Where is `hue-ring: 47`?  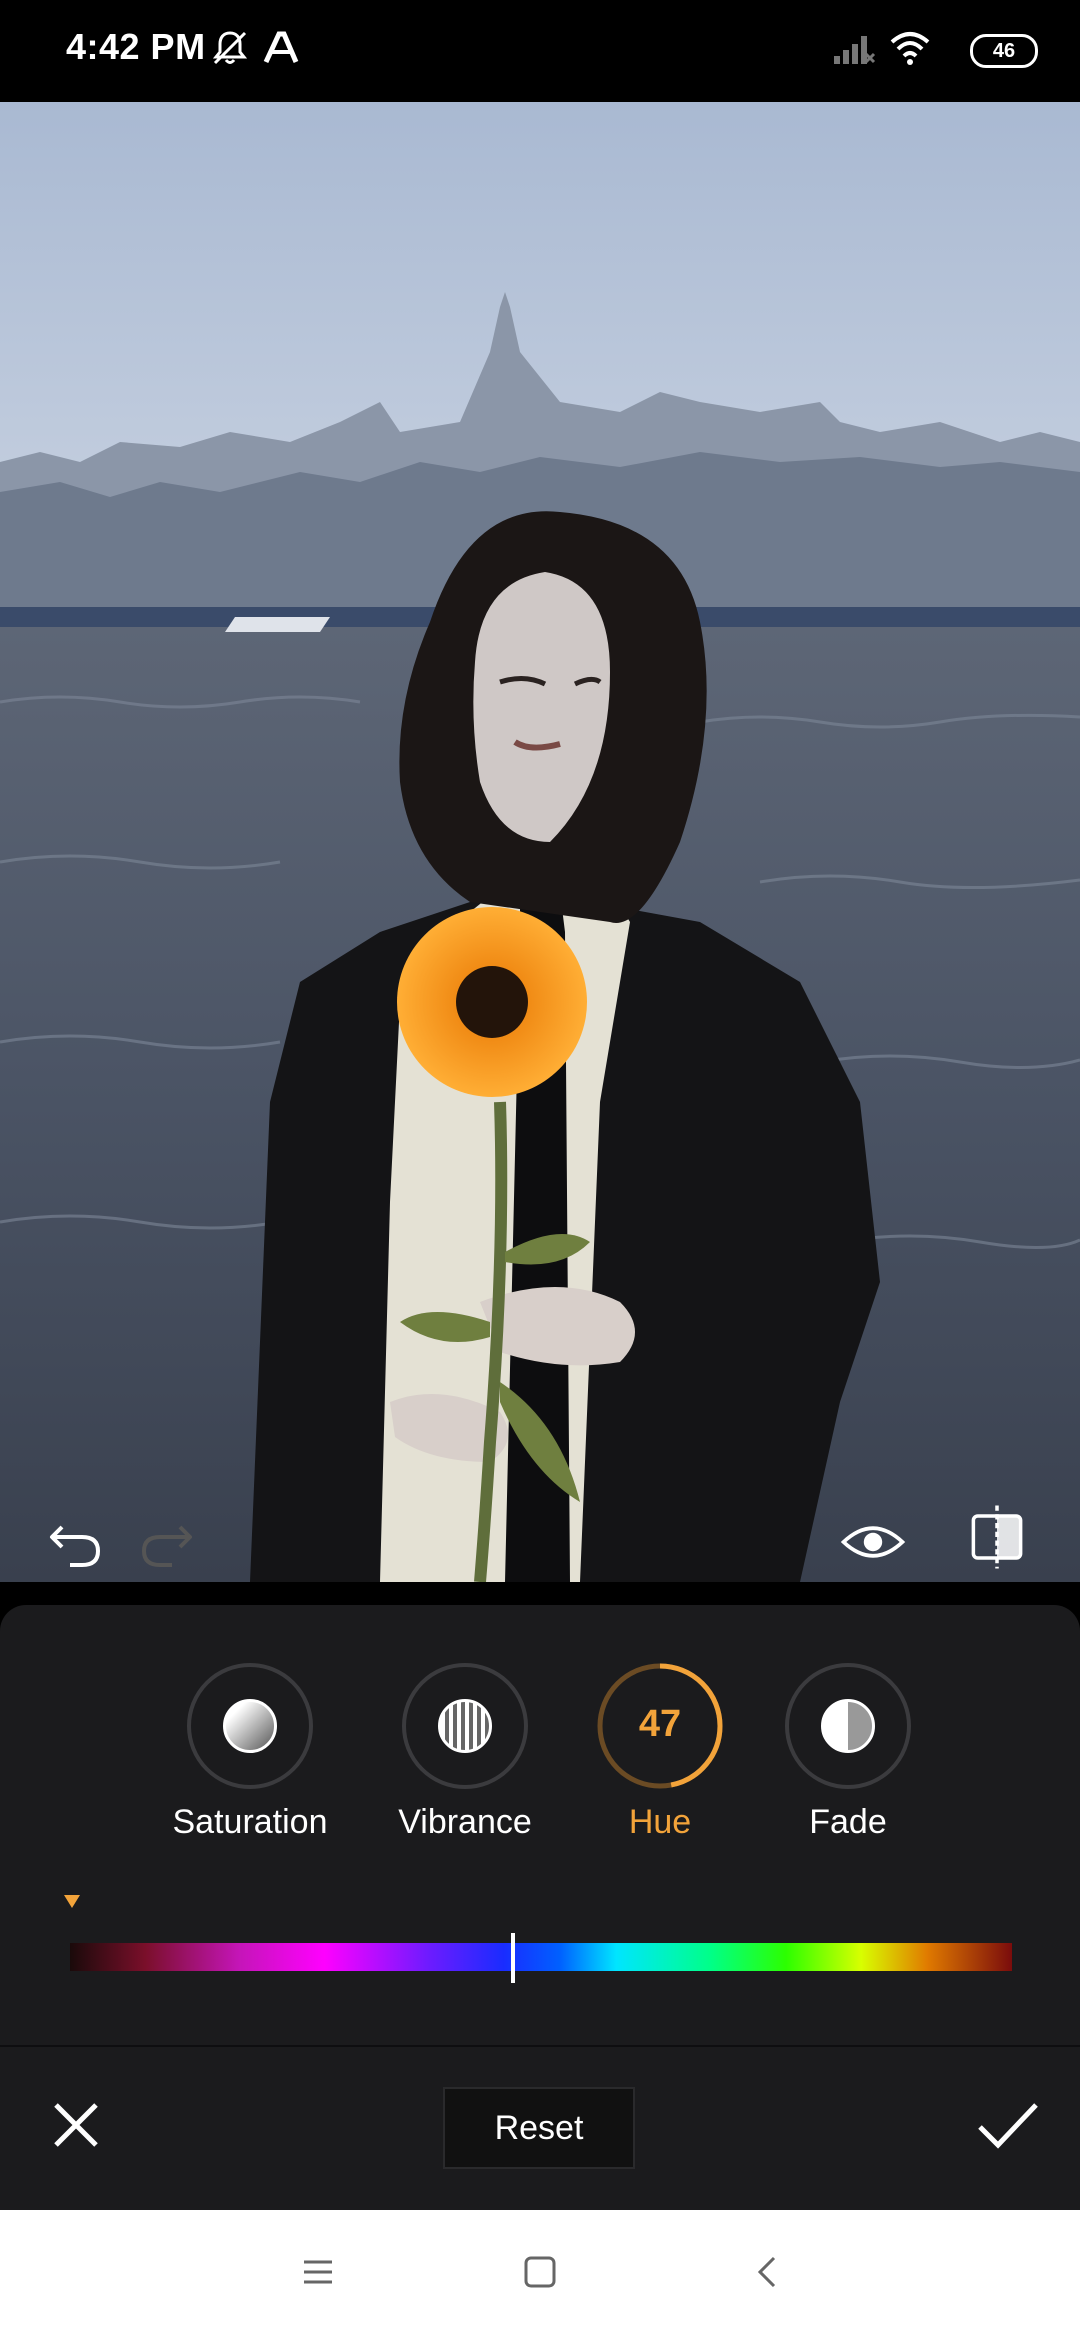
hue-ring: 47 is located at coordinates (660, 1726).